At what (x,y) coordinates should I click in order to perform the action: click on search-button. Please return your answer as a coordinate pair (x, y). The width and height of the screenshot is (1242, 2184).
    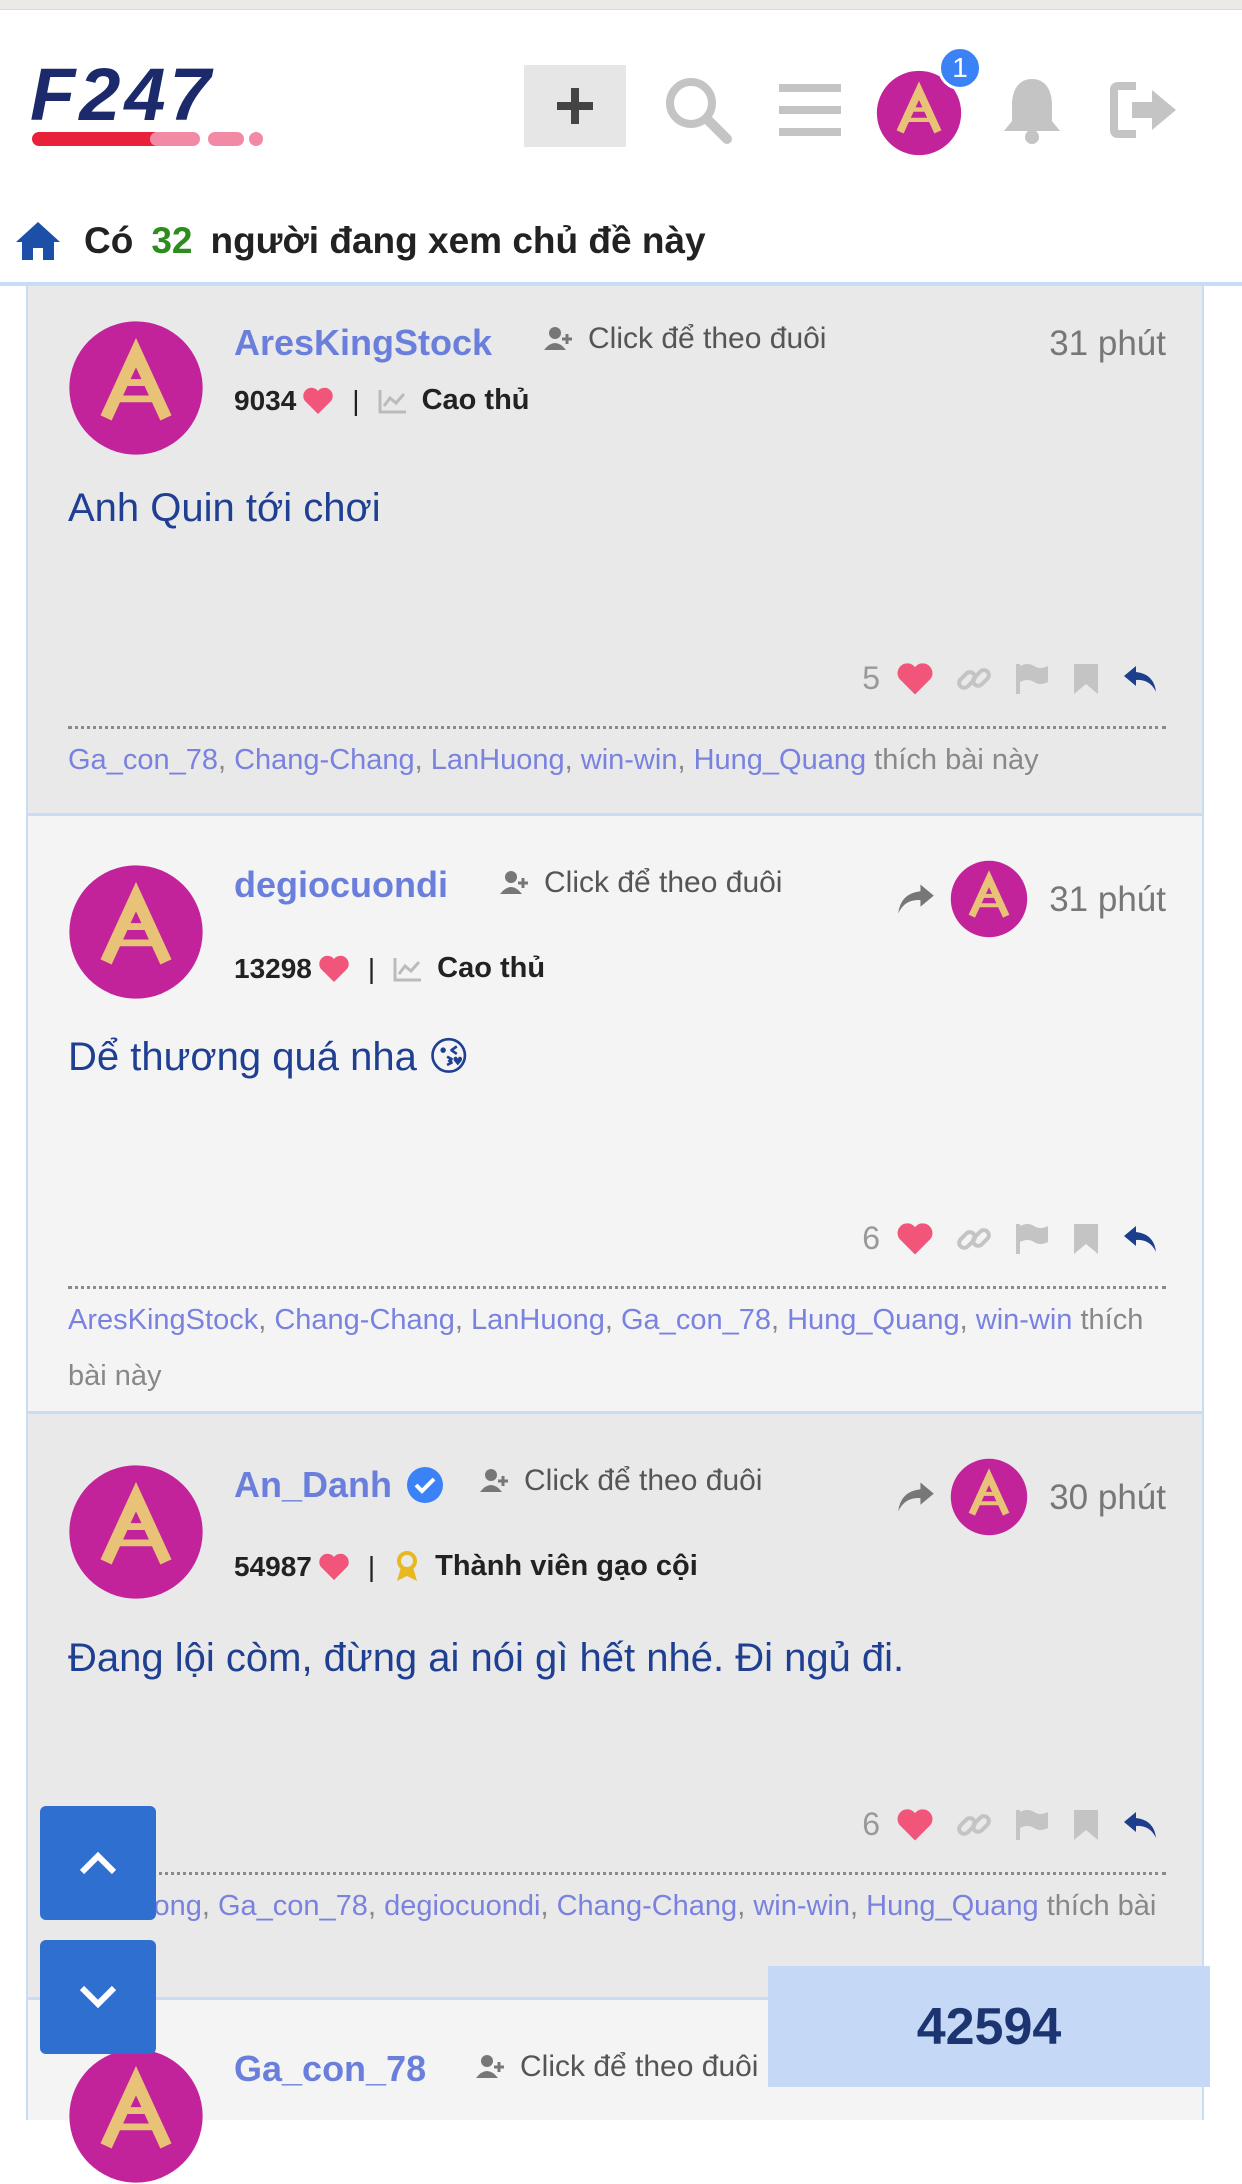
    Looking at the image, I should click on (698, 110).